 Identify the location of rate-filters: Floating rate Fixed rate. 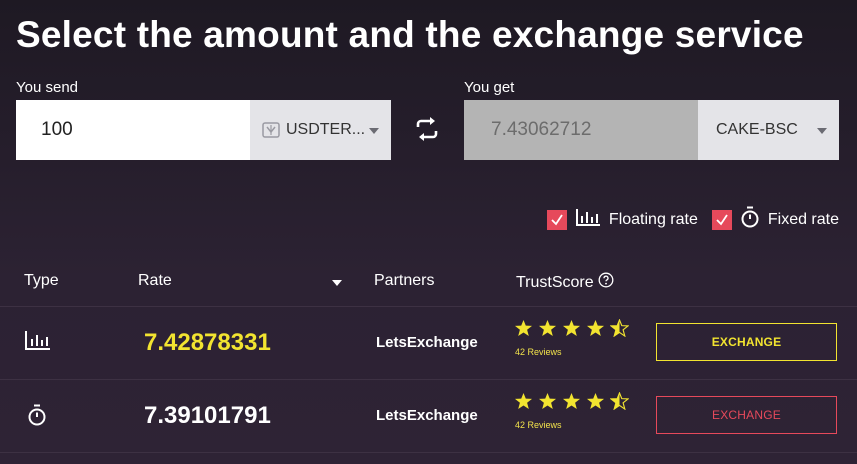
(692, 219).